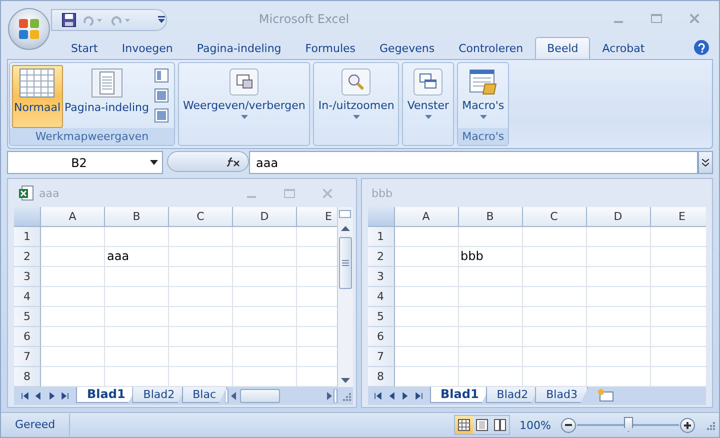  I want to click on help-button, so click(701, 47).